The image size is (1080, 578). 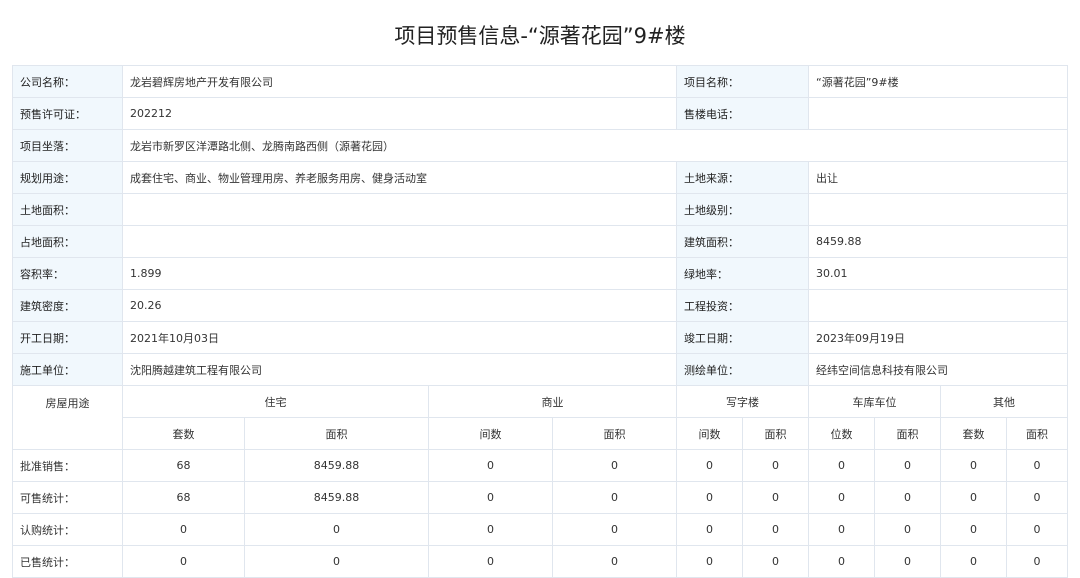 What do you see at coordinates (399, 177) in the screenshot?
I see `planned-usage-value: 成套住宅、商业、物业管理用房、养老服务用房、健身活动室` at bounding box center [399, 177].